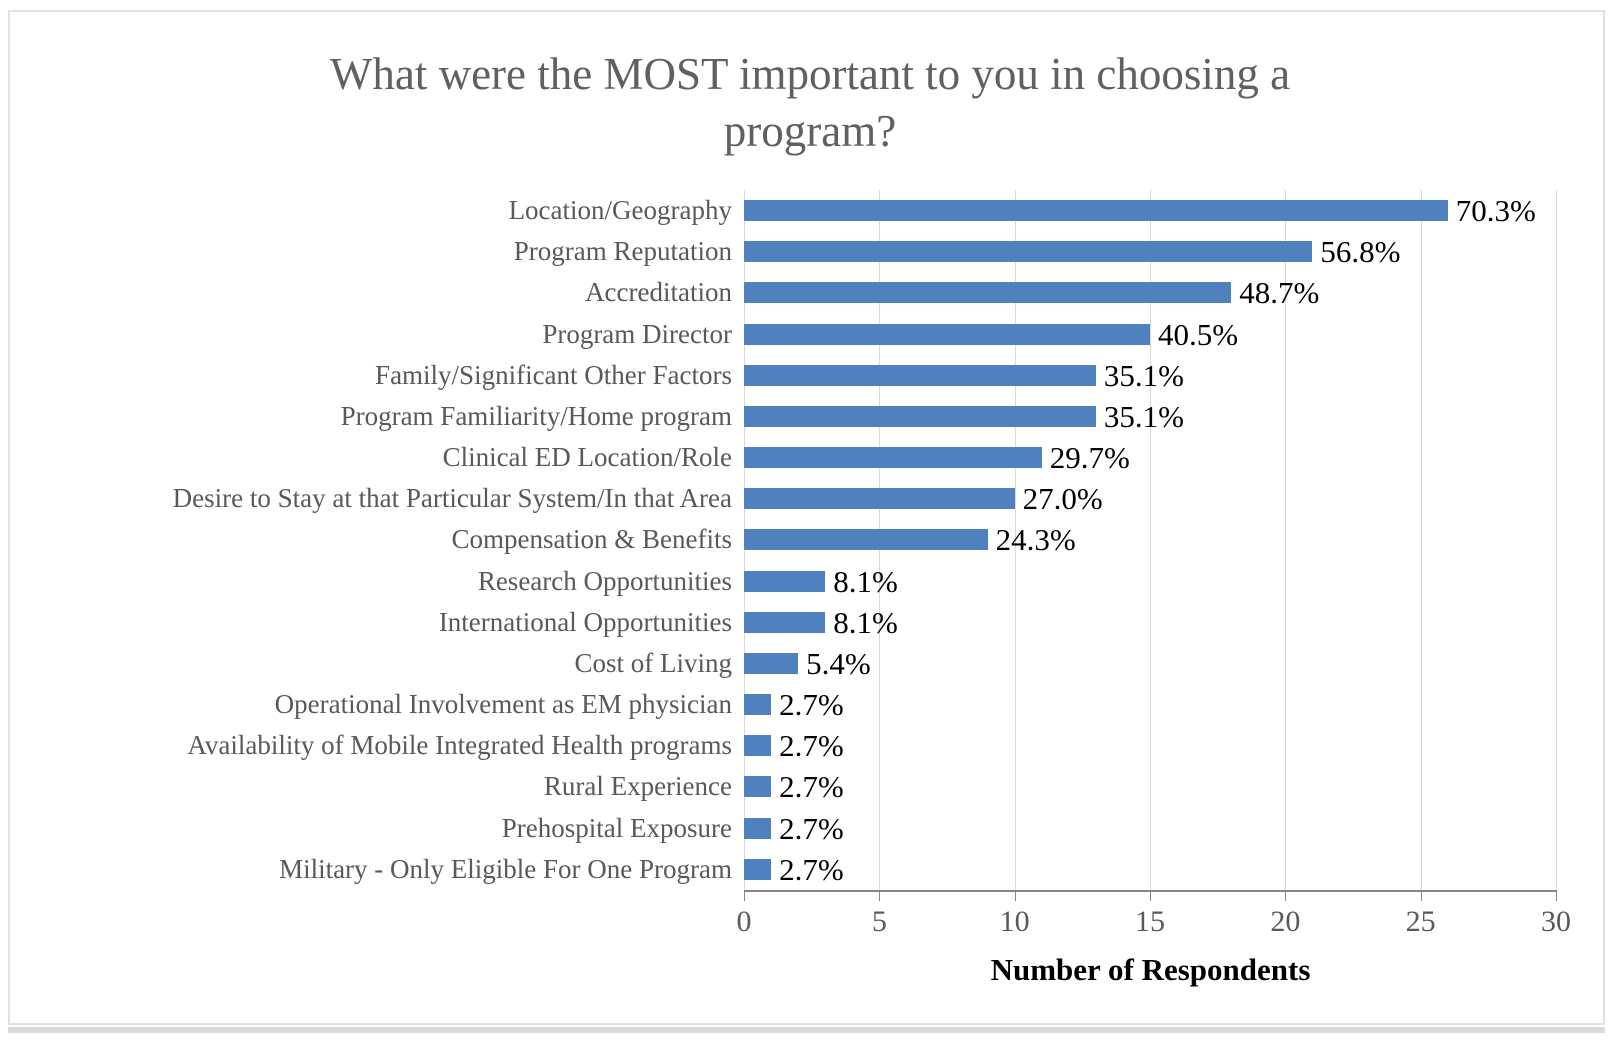 Image resolution: width=1616 pixels, height=1052 pixels. I want to click on x-axis-tick-label: 30, so click(1556, 921).